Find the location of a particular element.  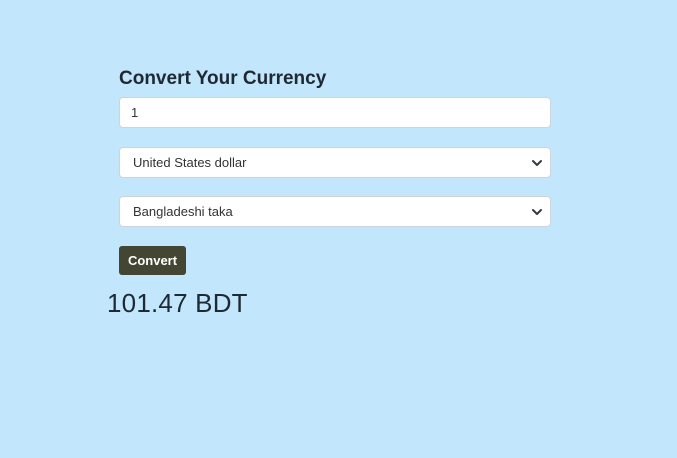

from-currency-value: United States dollar is located at coordinates (190, 162).